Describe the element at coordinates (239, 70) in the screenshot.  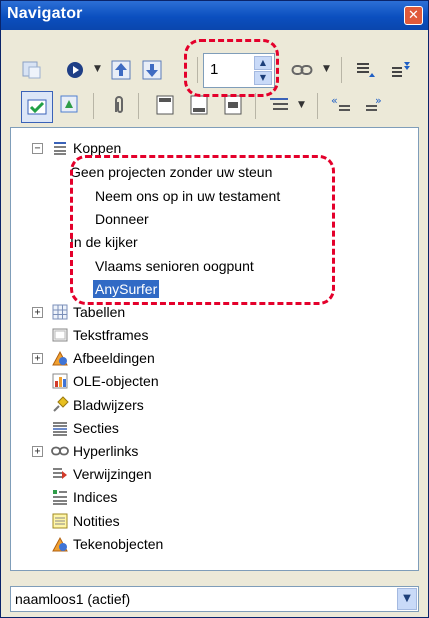
I see `page-number-spinner: 1 ▲ ▼` at that location.